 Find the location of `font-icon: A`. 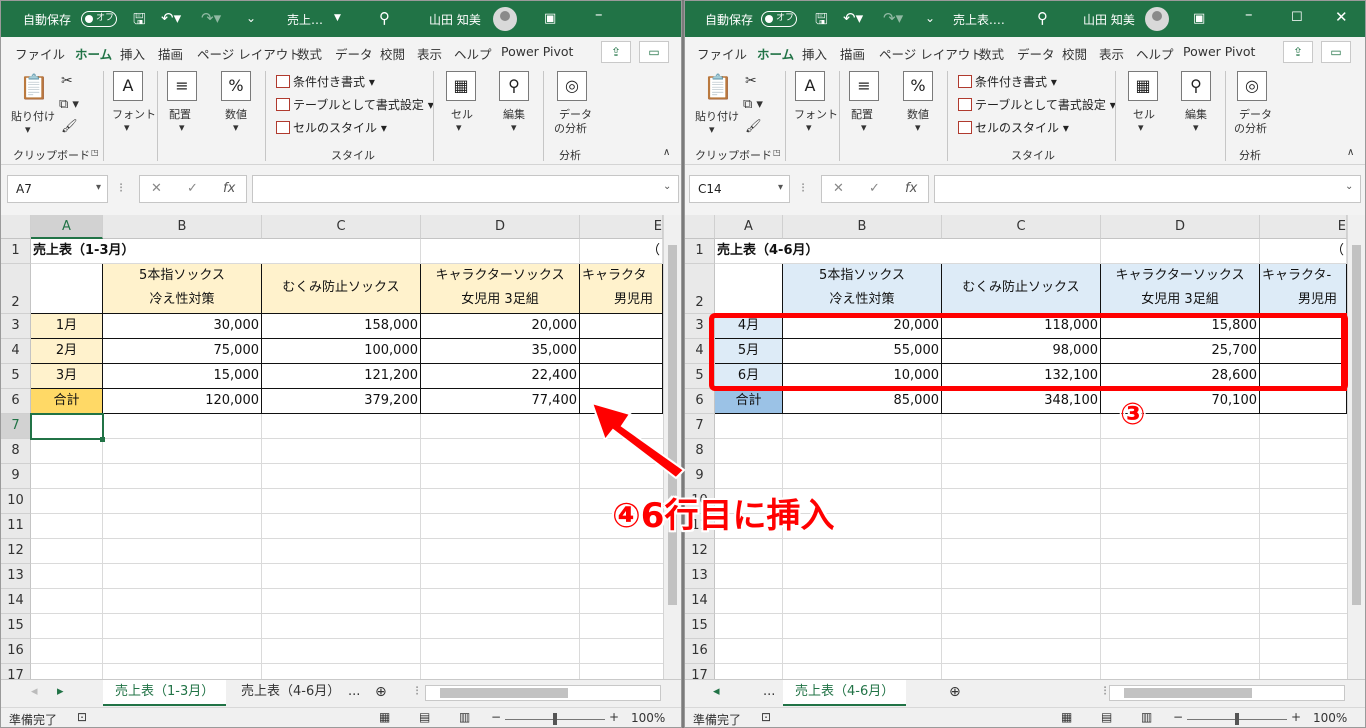

font-icon: A is located at coordinates (810, 86).